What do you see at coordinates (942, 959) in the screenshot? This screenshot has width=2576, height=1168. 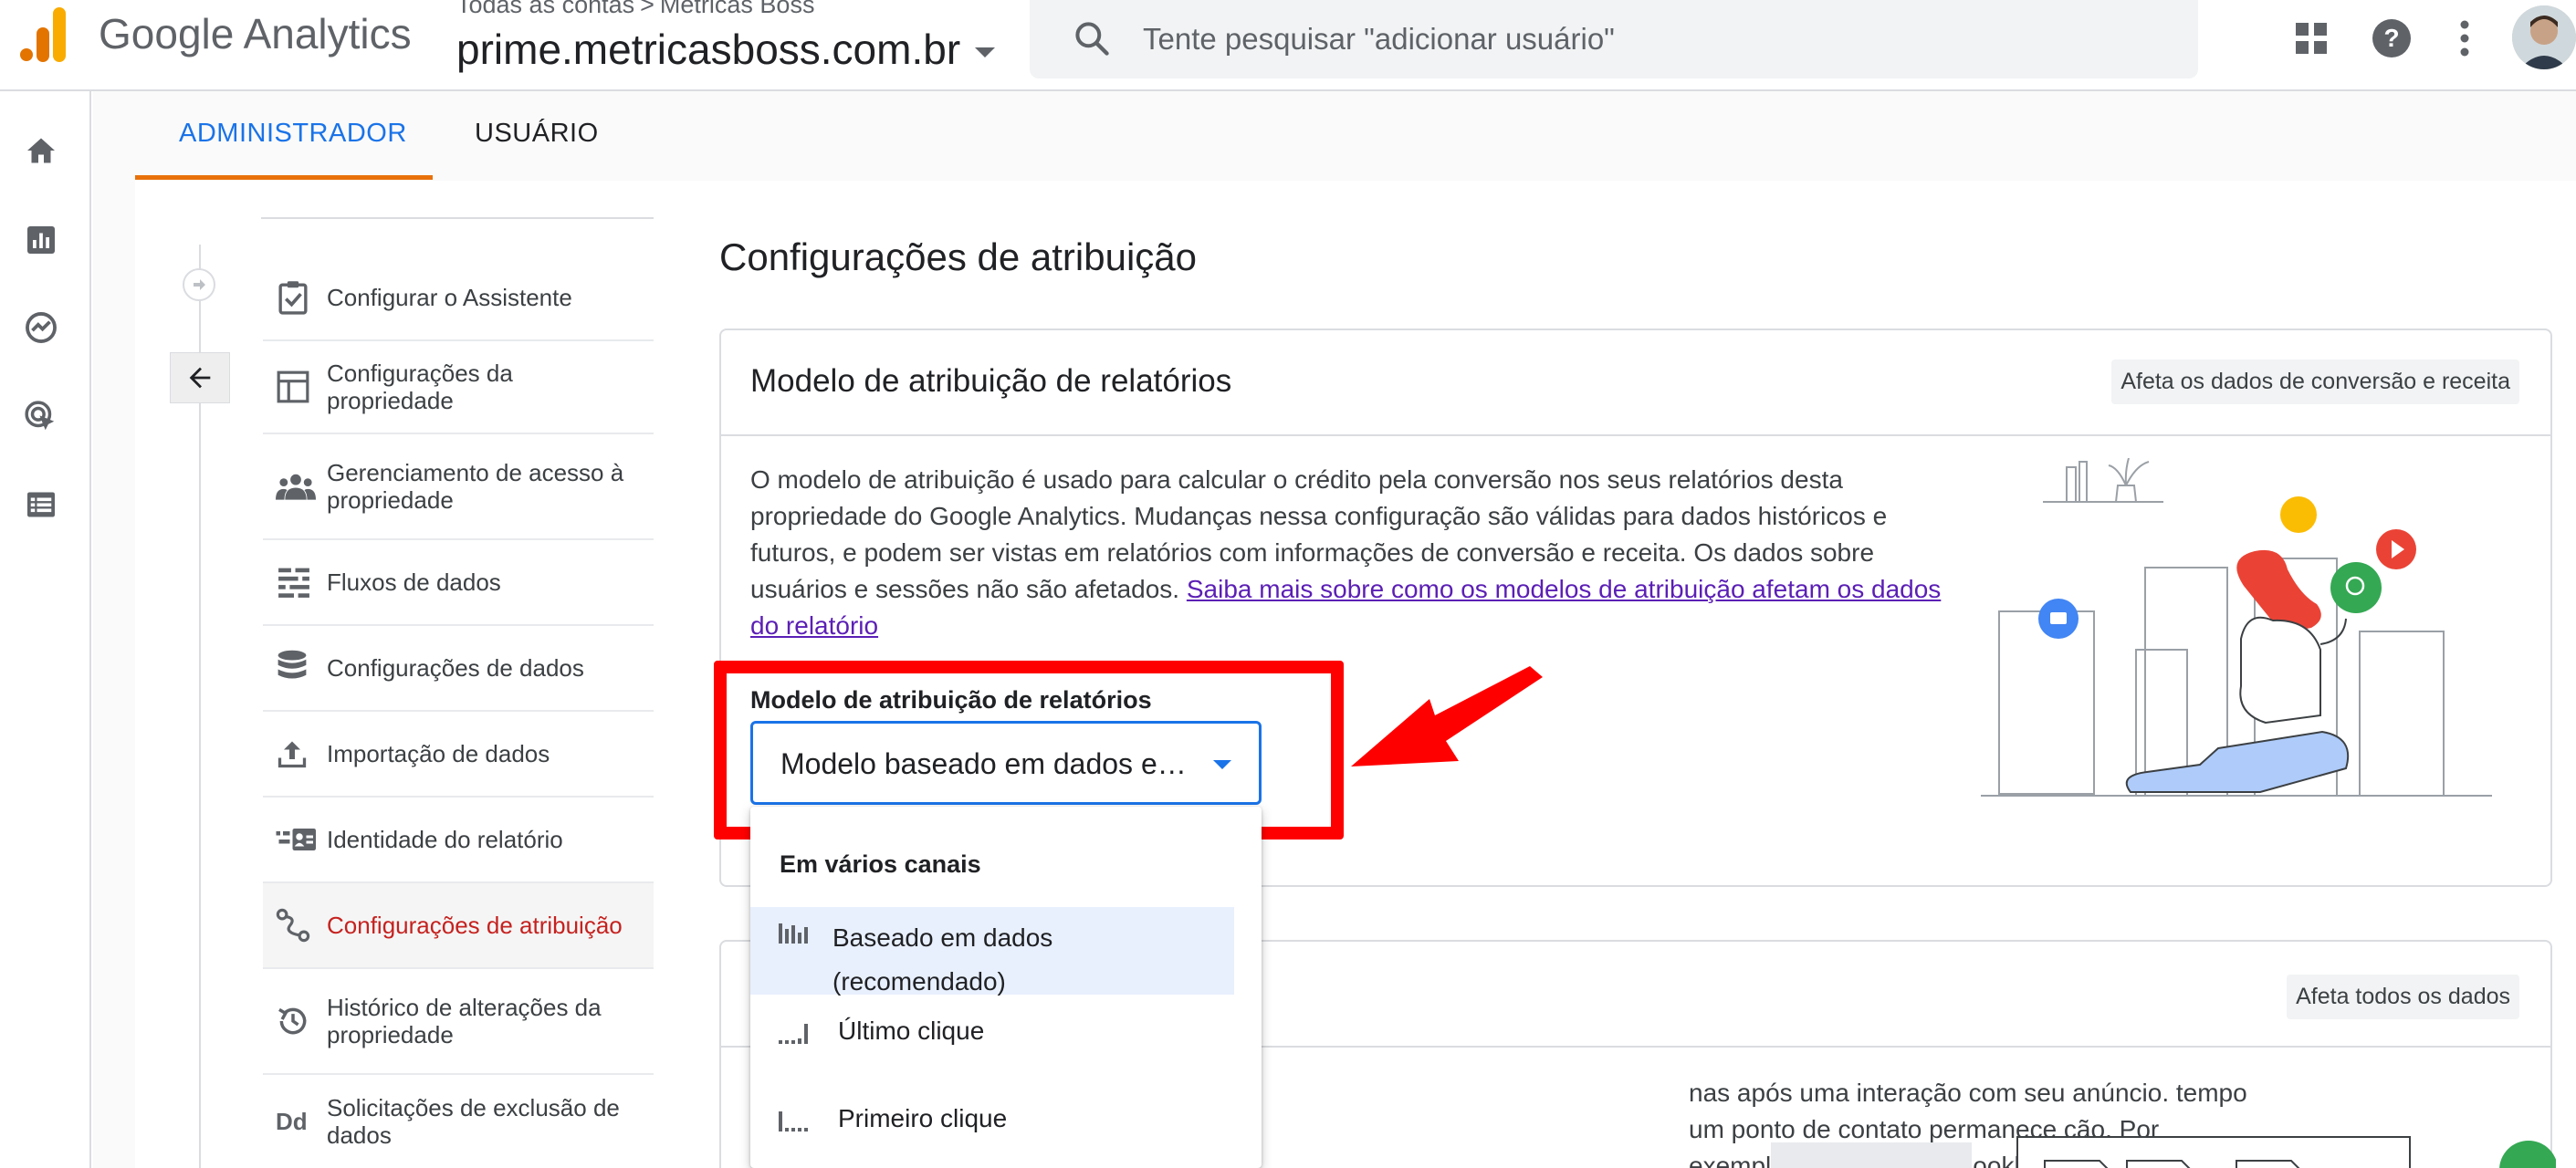 I see `option-label: Baseado em dados (recomendado)` at bounding box center [942, 959].